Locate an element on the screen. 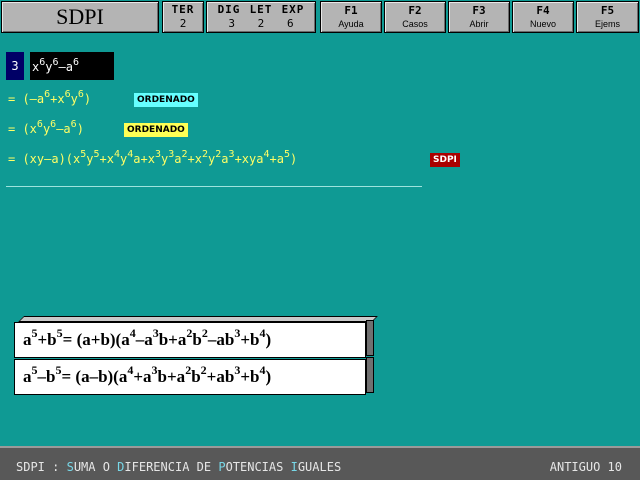 Image resolution: width=640 pixels, height=480 pixels. step-number: 3 is located at coordinates (15, 66).